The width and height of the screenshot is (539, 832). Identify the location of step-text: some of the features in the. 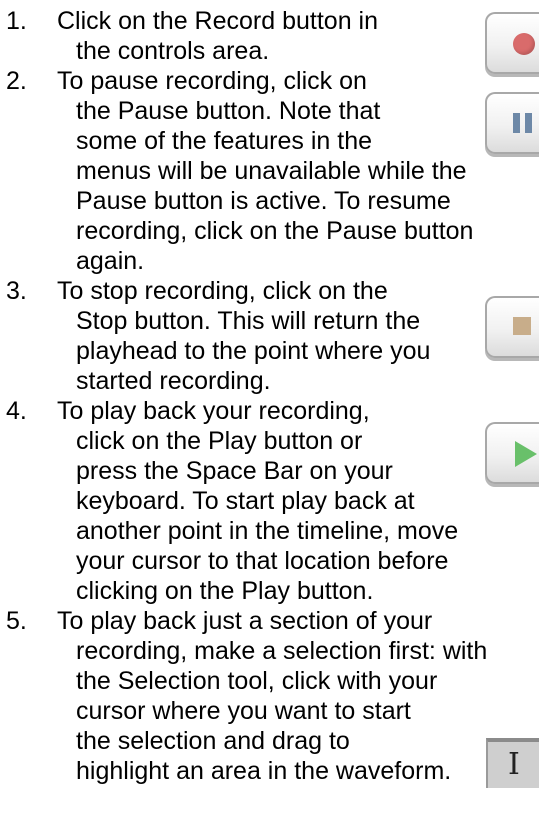
(224, 141).